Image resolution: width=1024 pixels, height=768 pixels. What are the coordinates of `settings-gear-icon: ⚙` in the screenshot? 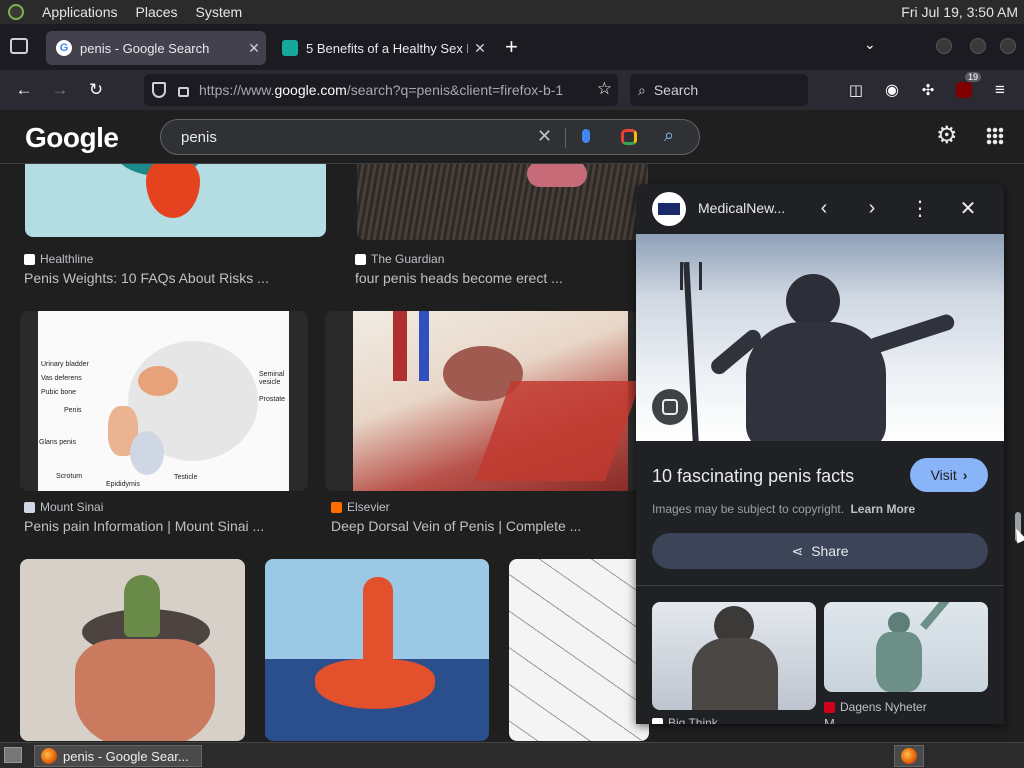 It's located at (947, 135).